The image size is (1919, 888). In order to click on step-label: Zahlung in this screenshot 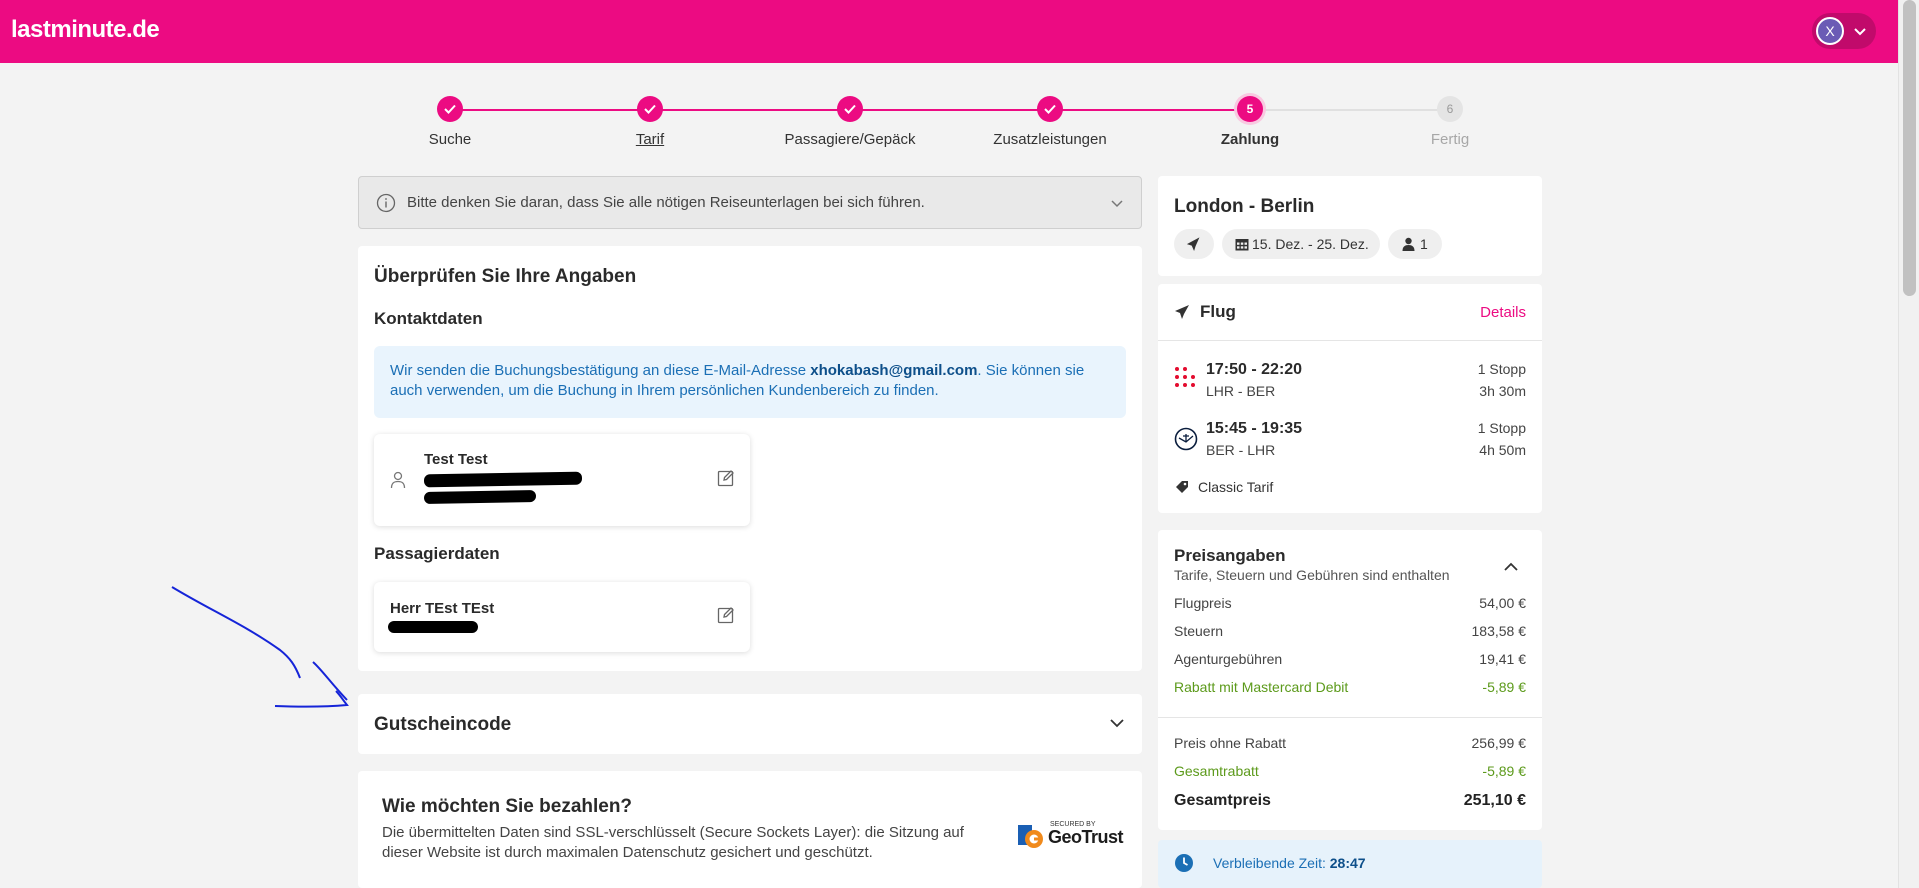, I will do `click(1250, 139)`.